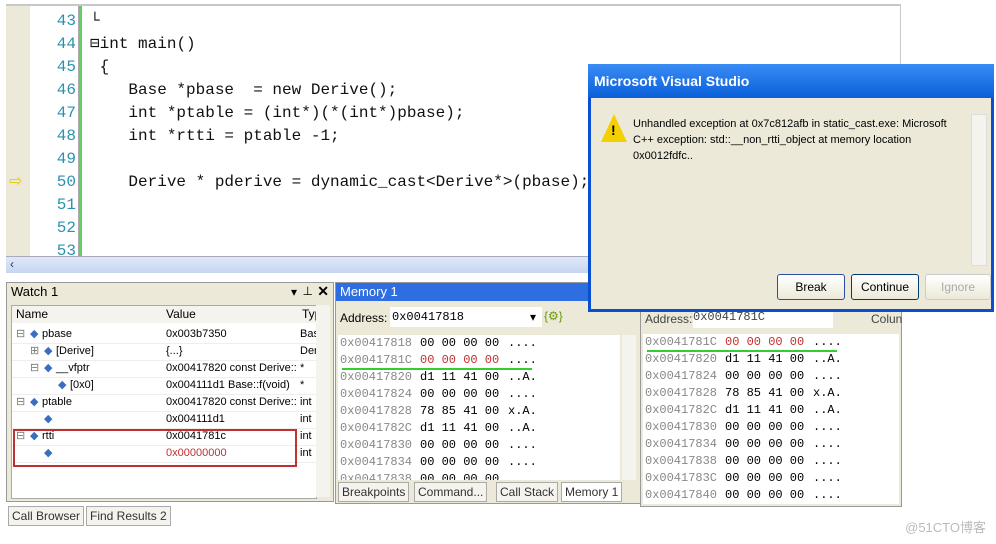 The width and height of the screenshot is (996, 544). Describe the element at coordinates (466, 317) in the screenshot. I see `address-input: 0x00417818` at that location.